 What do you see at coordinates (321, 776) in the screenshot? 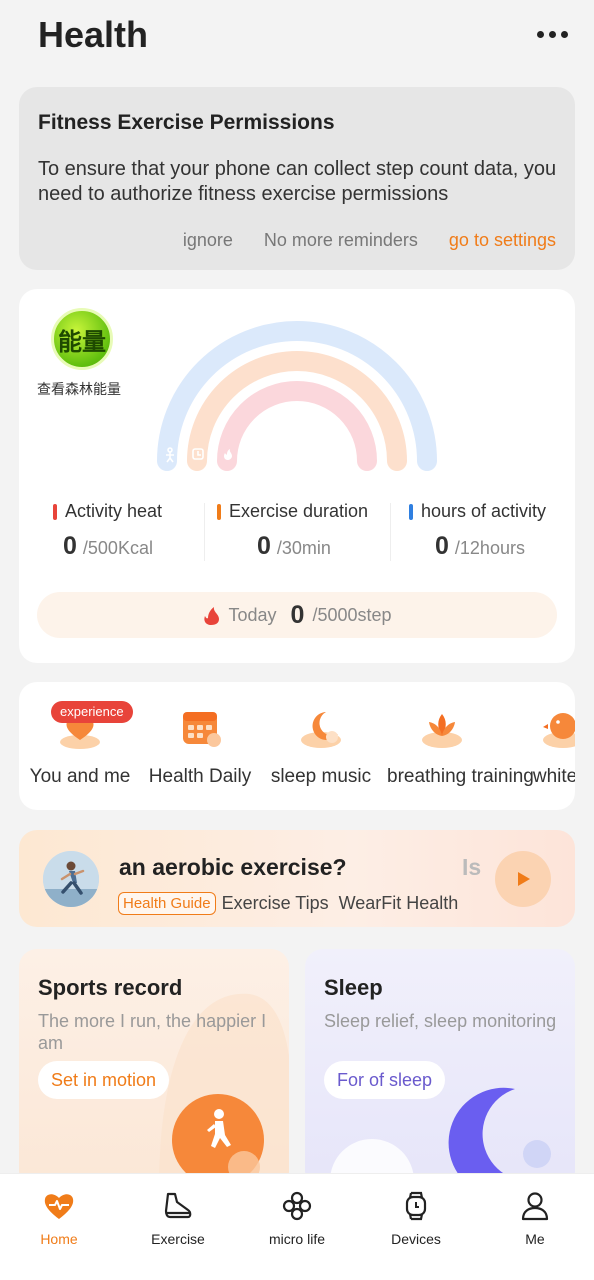
I see `quick-item-label: sleep music` at bounding box center [321, 776].